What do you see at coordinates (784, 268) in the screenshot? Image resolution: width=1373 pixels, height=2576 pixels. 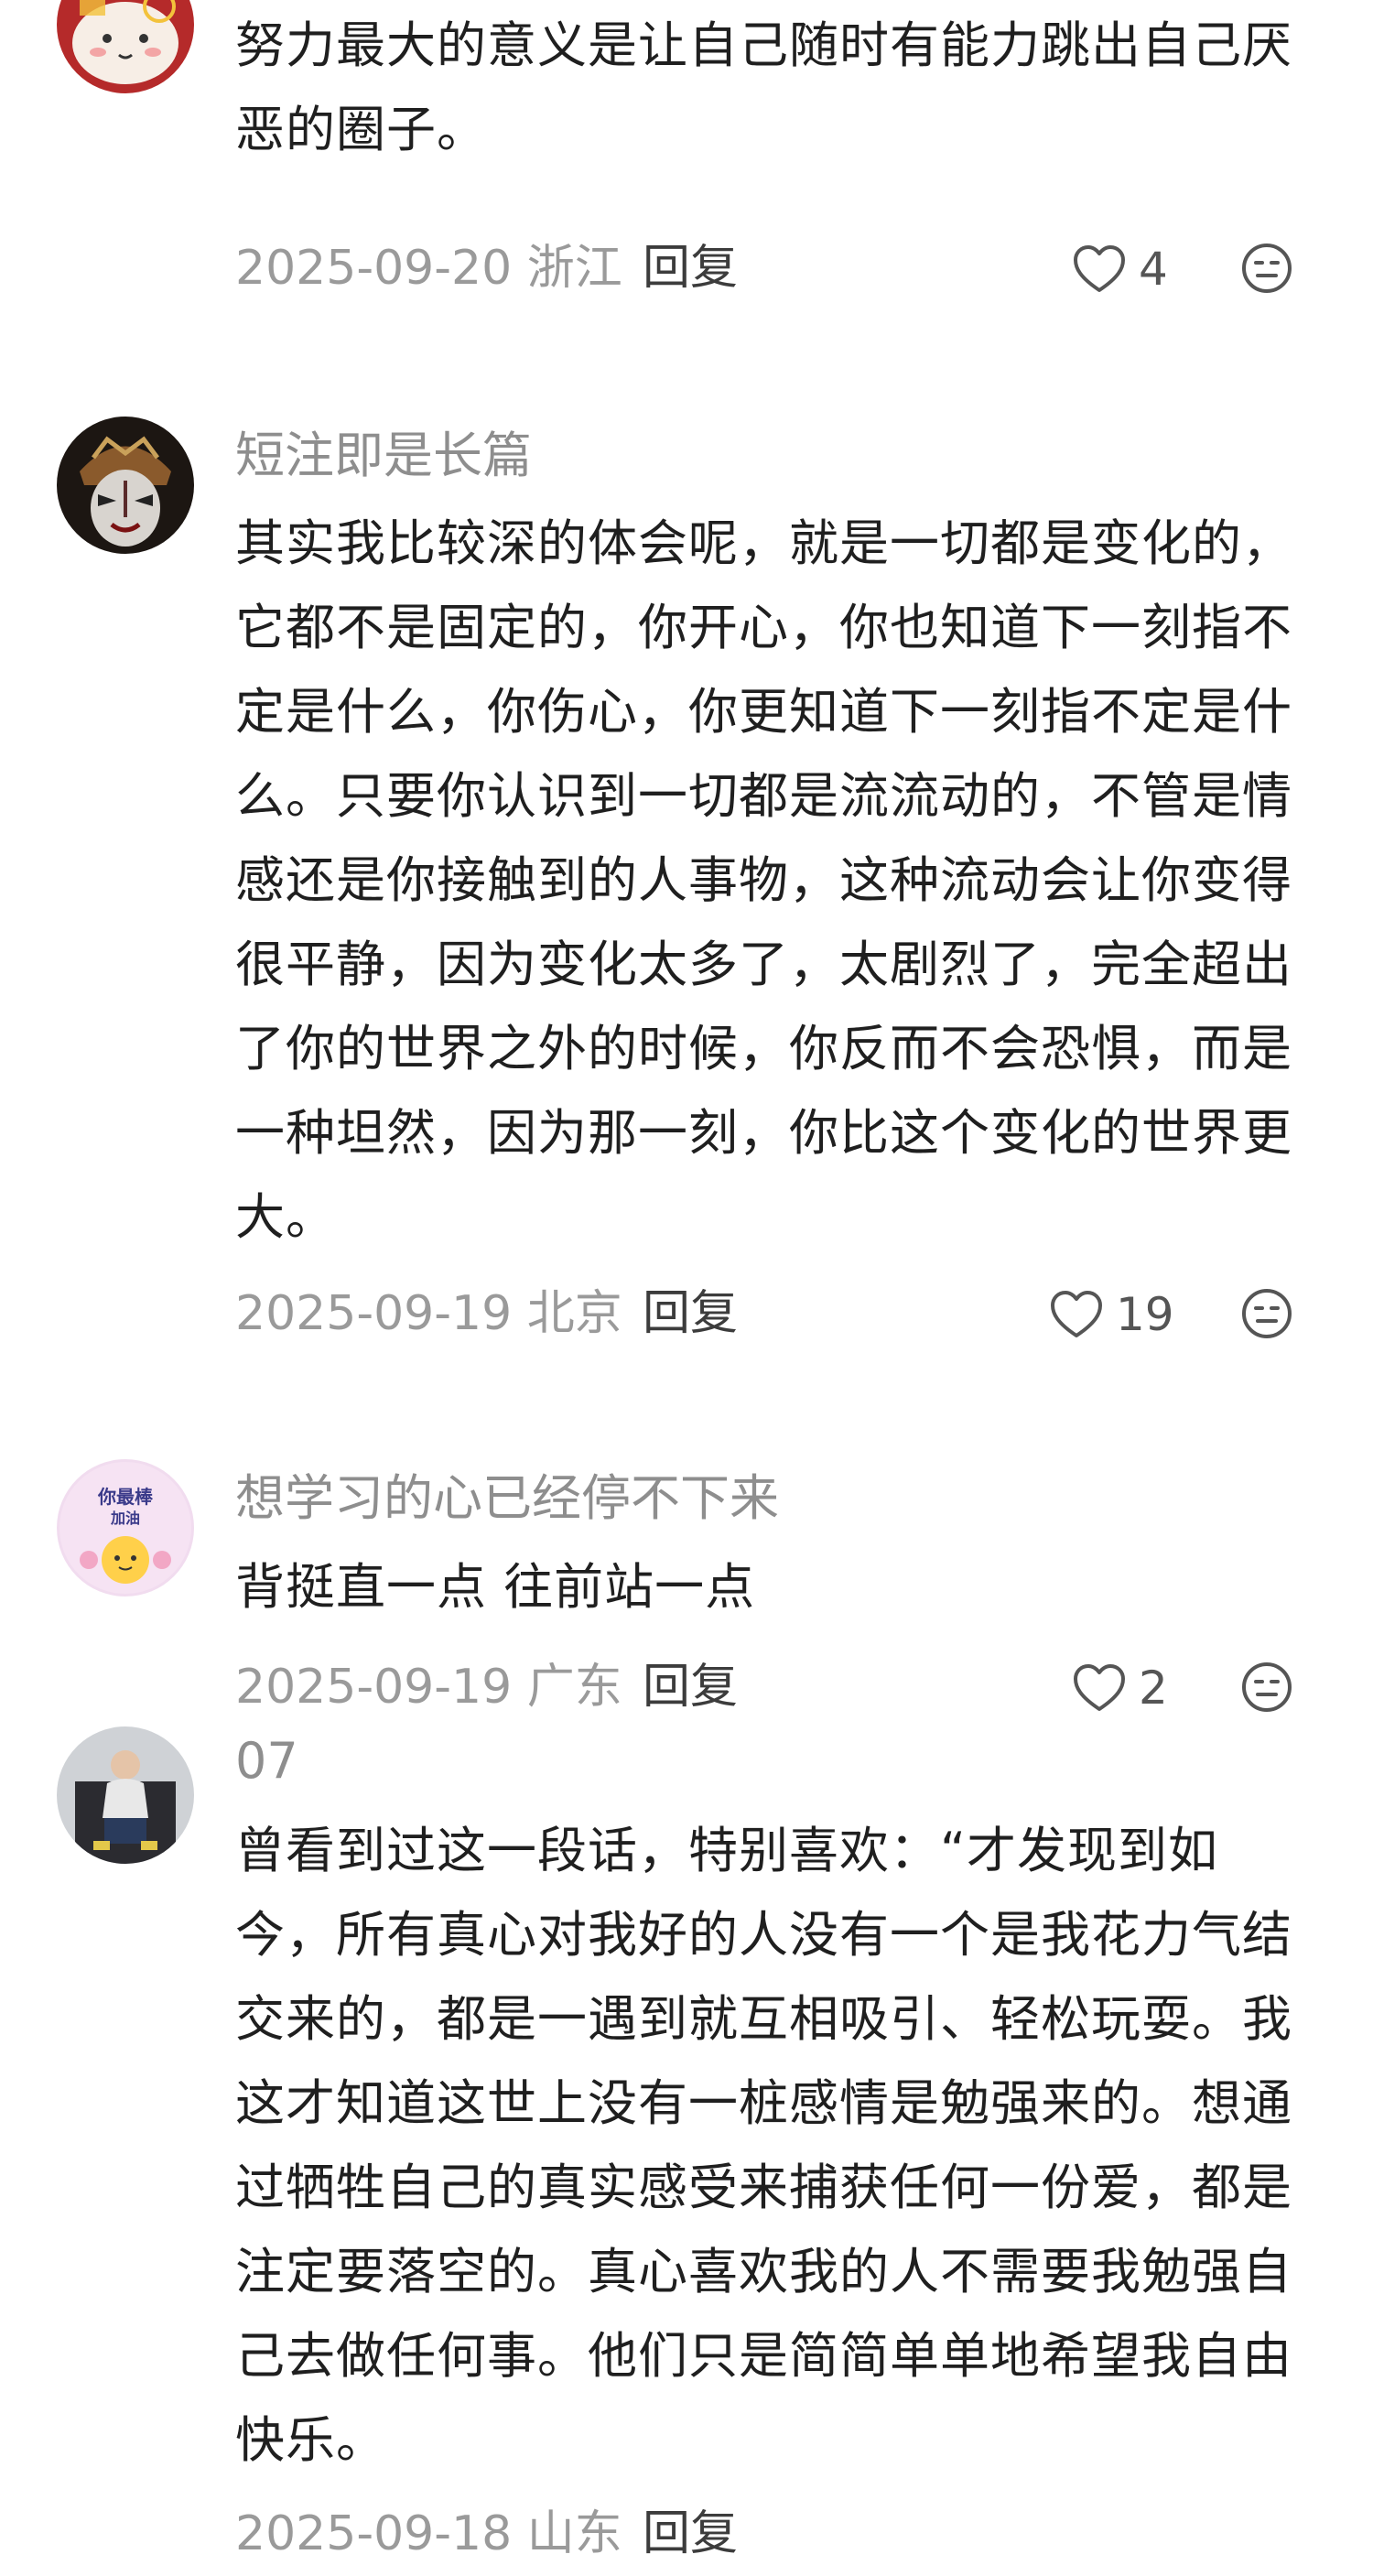 I see `comment-meta: 2025-09-20 浙江 回复 4` at bounding box center [784, 268].